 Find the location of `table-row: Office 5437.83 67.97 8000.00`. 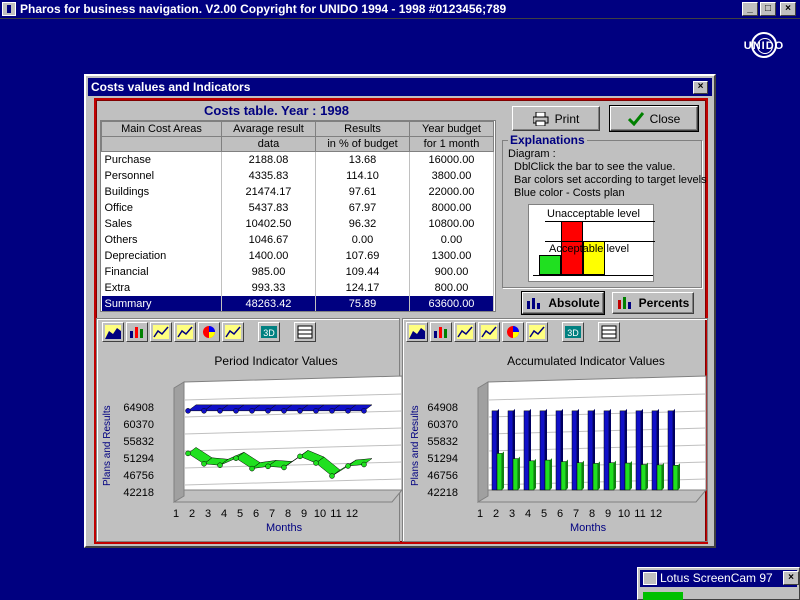

table-row: Office 5437.83 67.97 8000.00 is located at coordinates (297, 207).